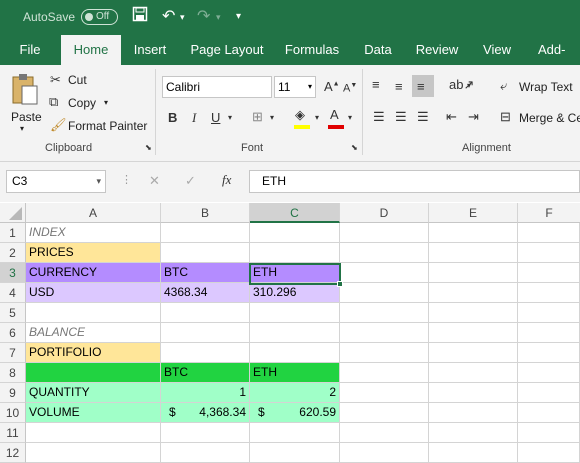 Image resolution: width=580 pixels, height=463 pixels. What do you see at coordinates (107, 126) in the screenshot?
I see `format-painter-button: Format Painter` at bounding box center [107, 126].